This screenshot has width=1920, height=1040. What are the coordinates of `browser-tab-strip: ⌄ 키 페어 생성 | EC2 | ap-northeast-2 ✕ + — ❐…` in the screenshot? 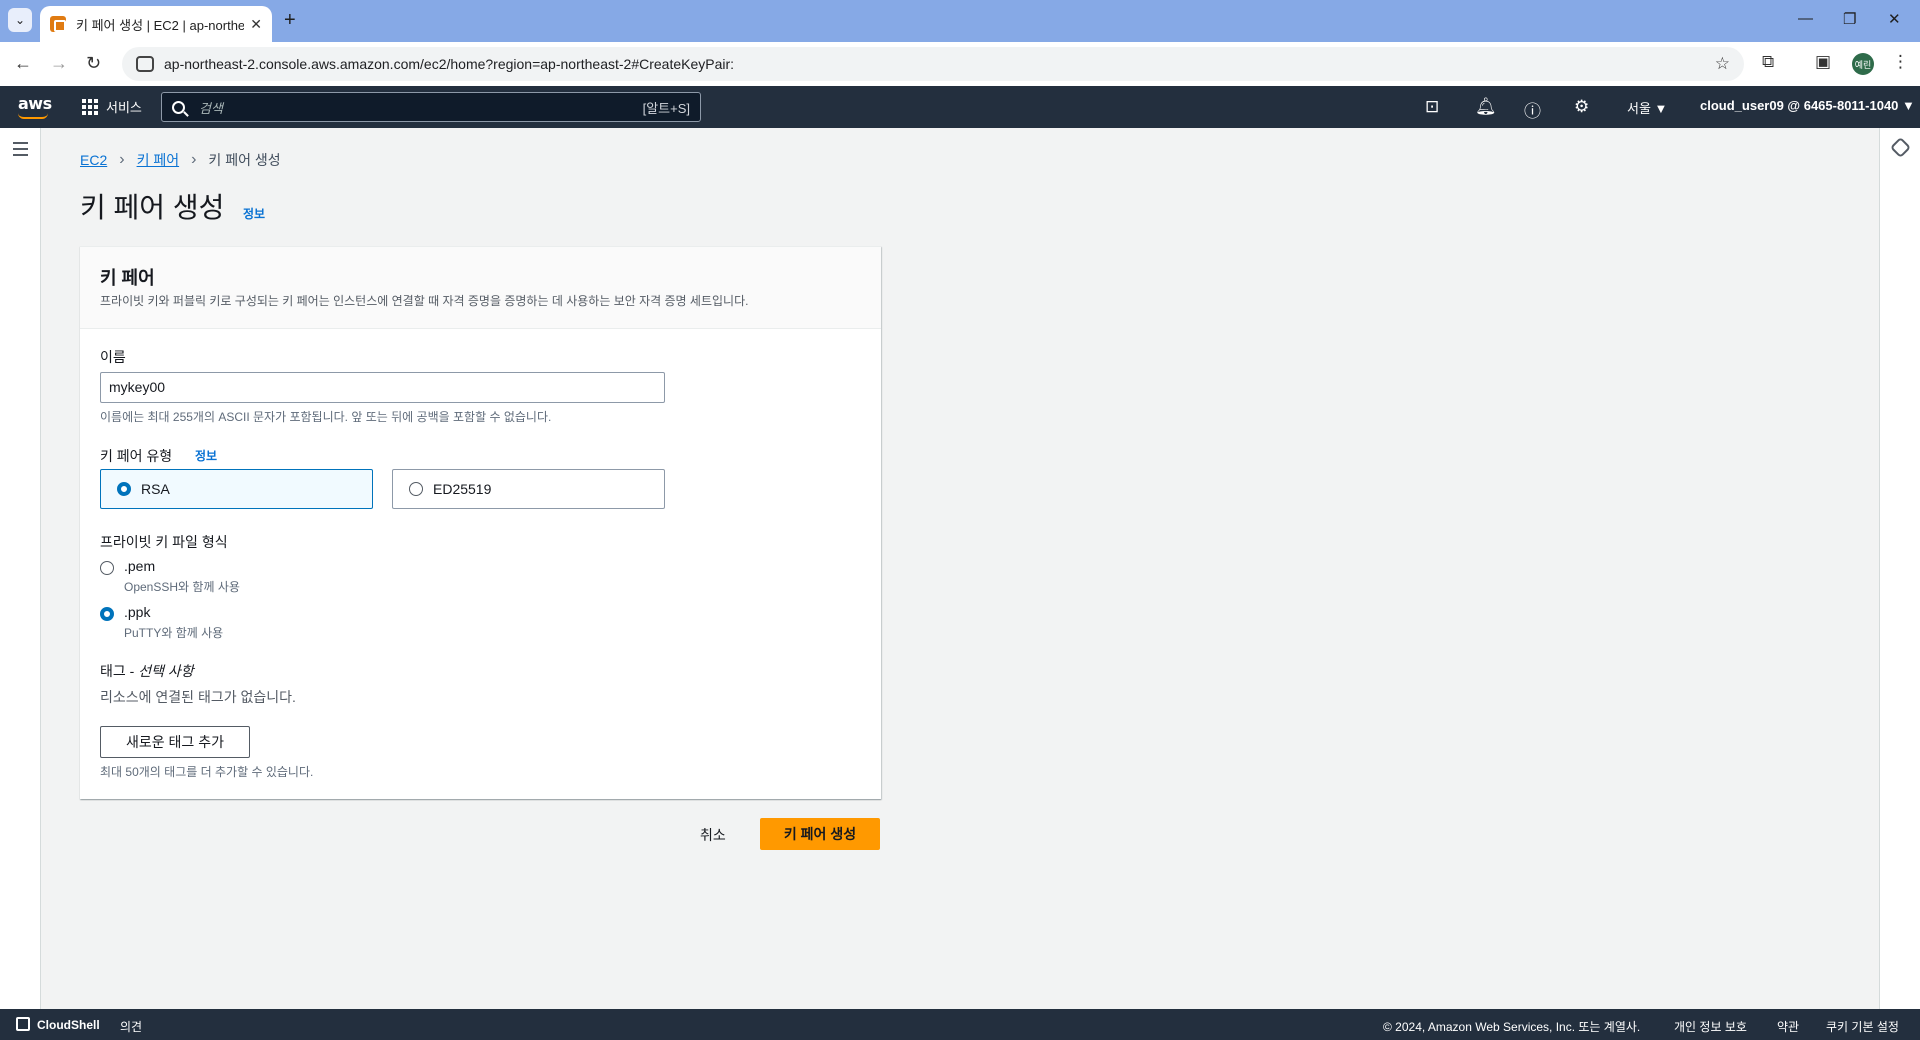 It's located at (960, 21).